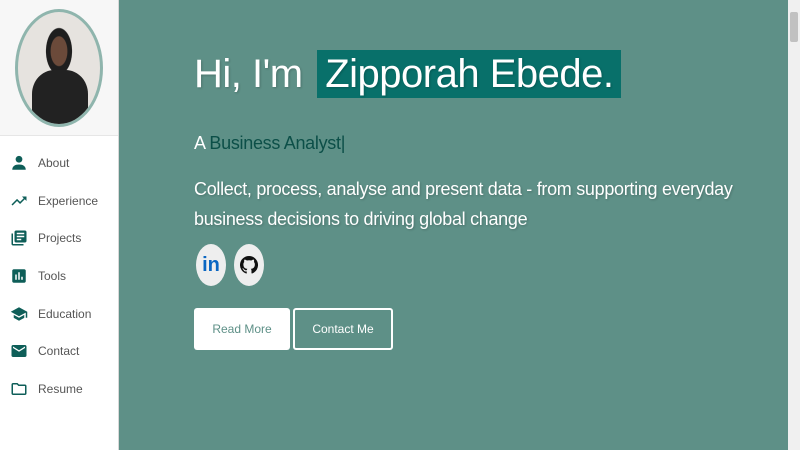  I want to click on social-links: in, so click(230, 265).